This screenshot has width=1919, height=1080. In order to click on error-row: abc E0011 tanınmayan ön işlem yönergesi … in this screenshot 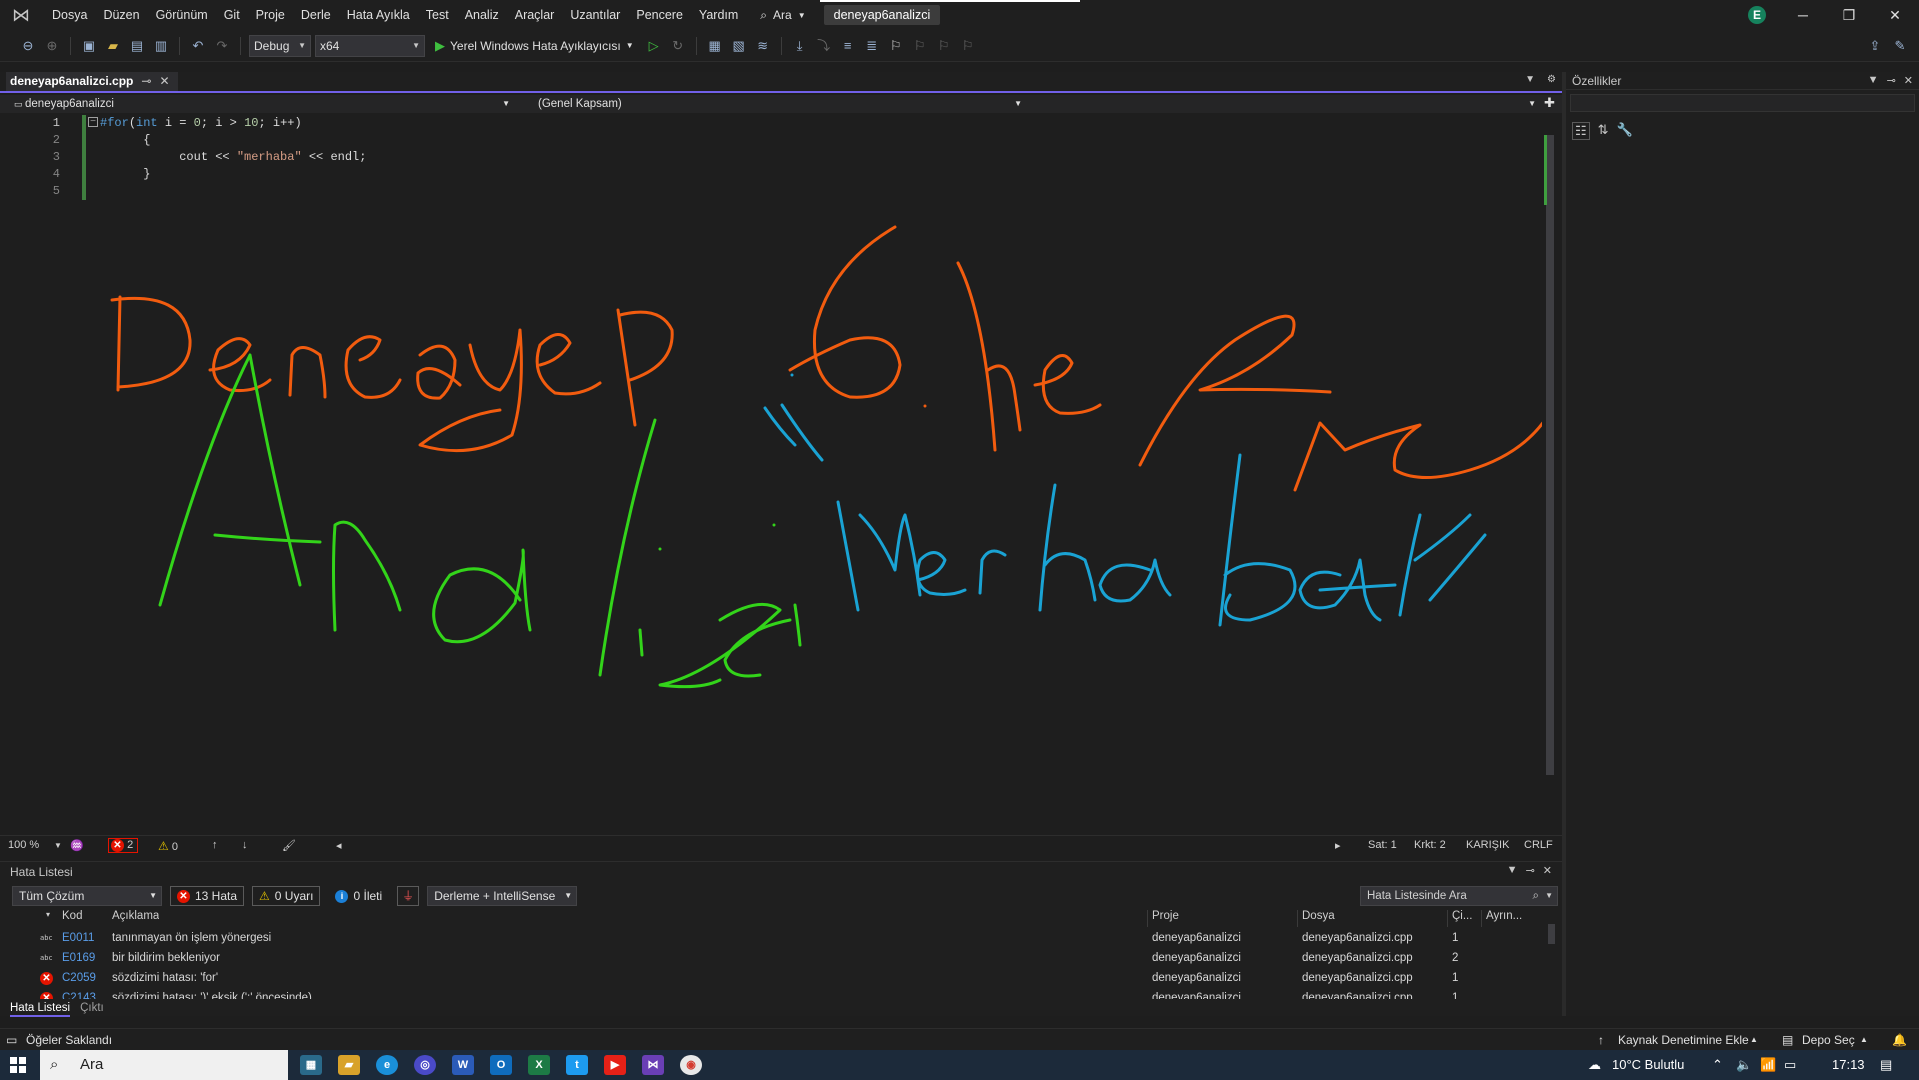, I will do `click(771, 938)`.